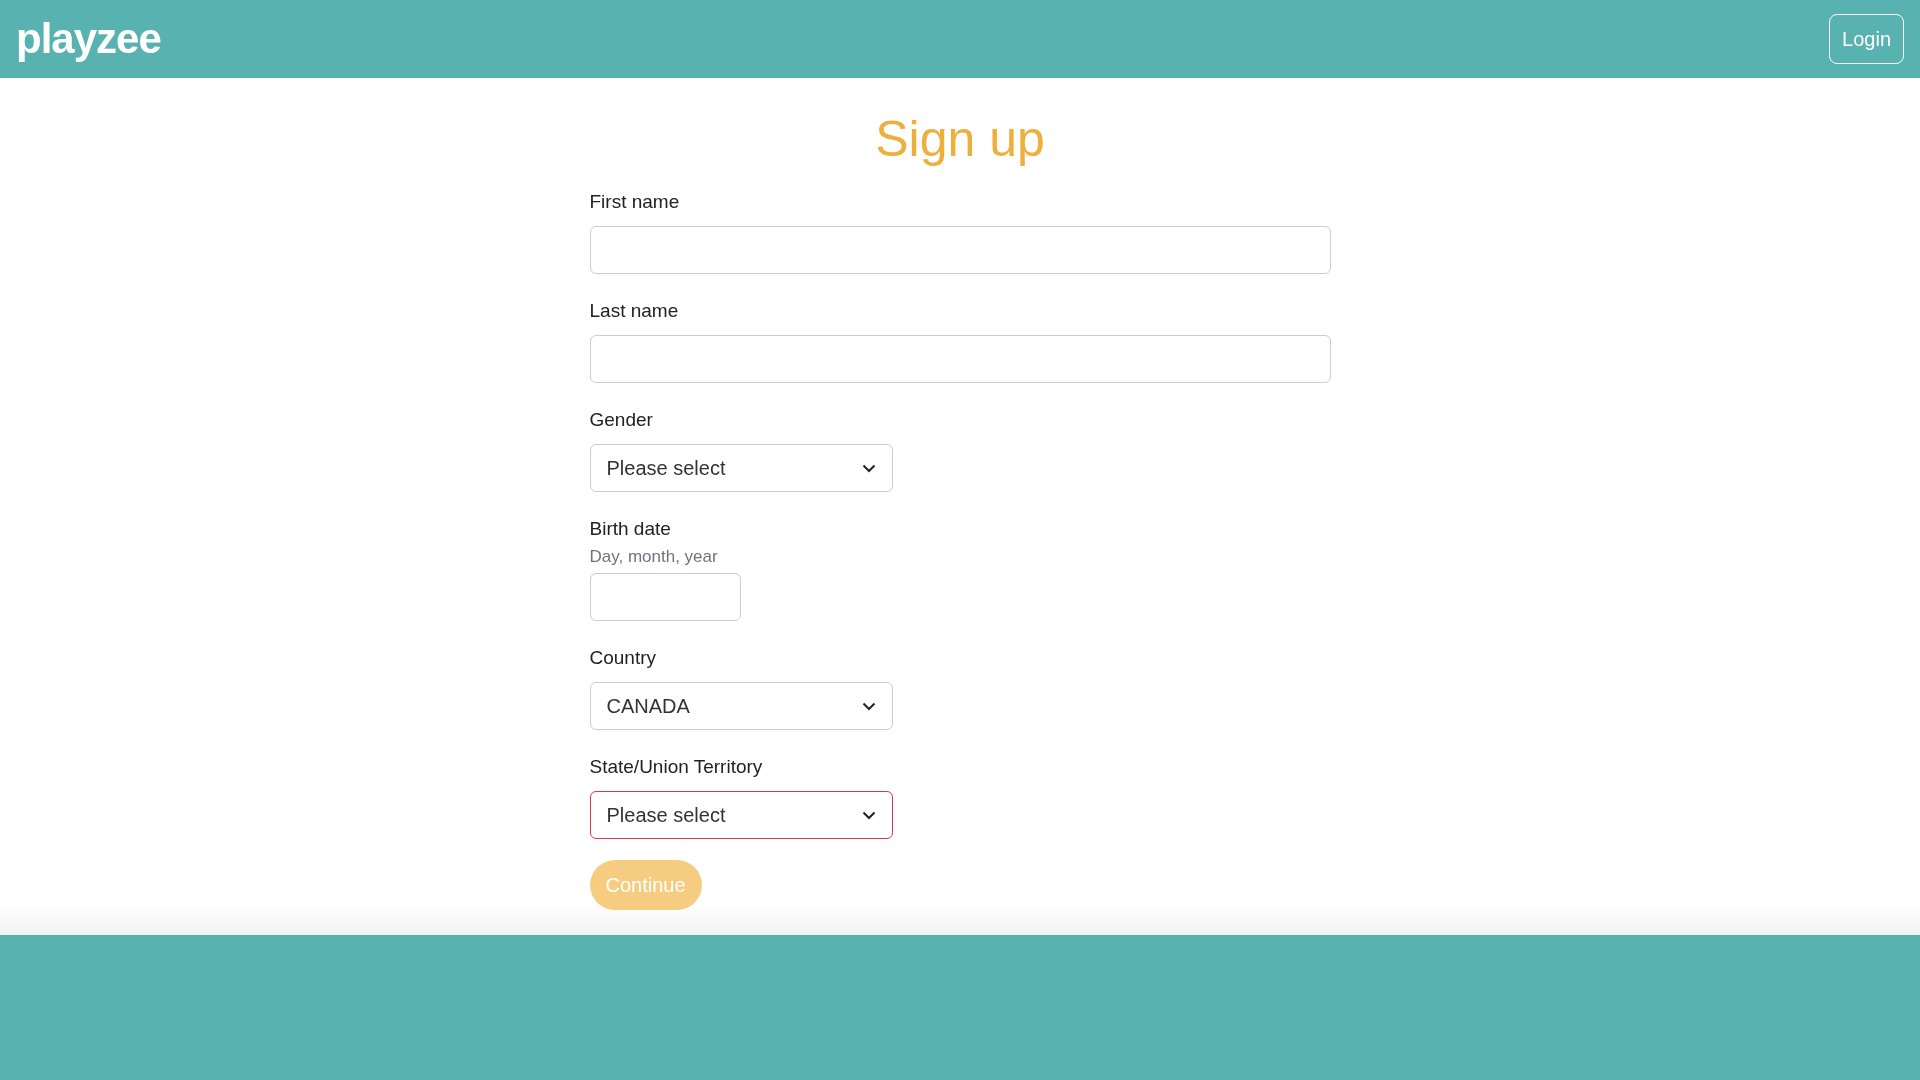  I want to click on field-hint: Day, month, year, so click(654, 557).